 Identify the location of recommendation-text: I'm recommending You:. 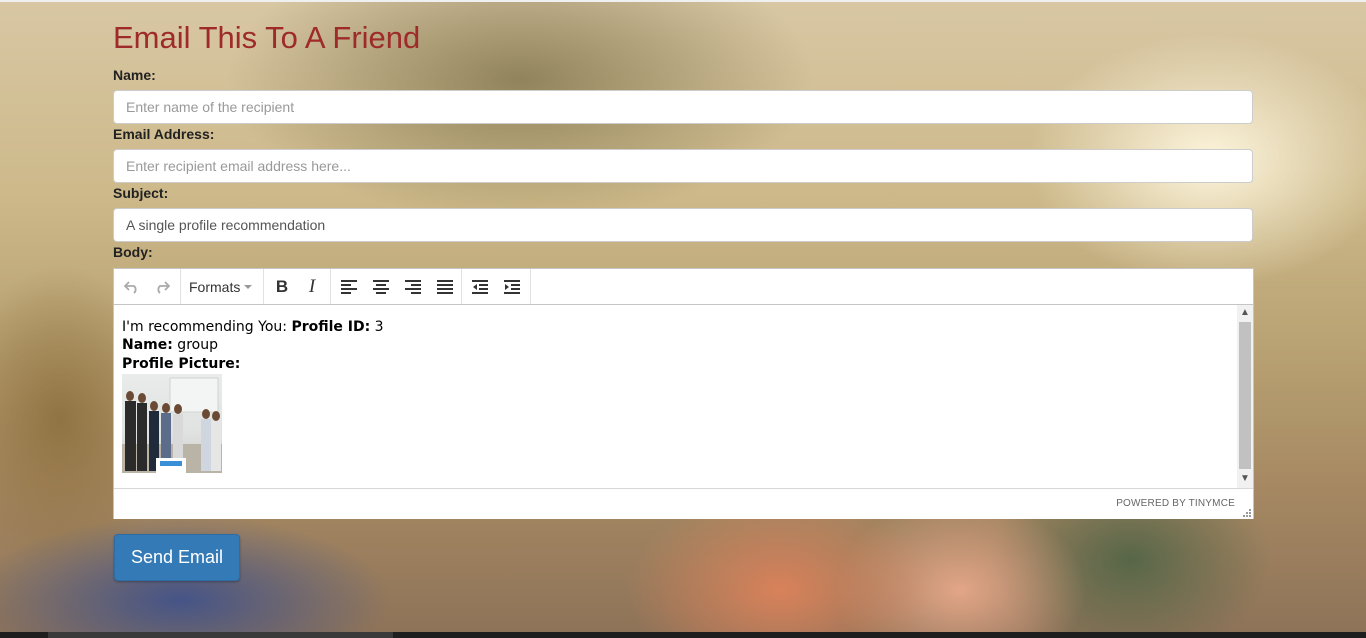
(207, 327).